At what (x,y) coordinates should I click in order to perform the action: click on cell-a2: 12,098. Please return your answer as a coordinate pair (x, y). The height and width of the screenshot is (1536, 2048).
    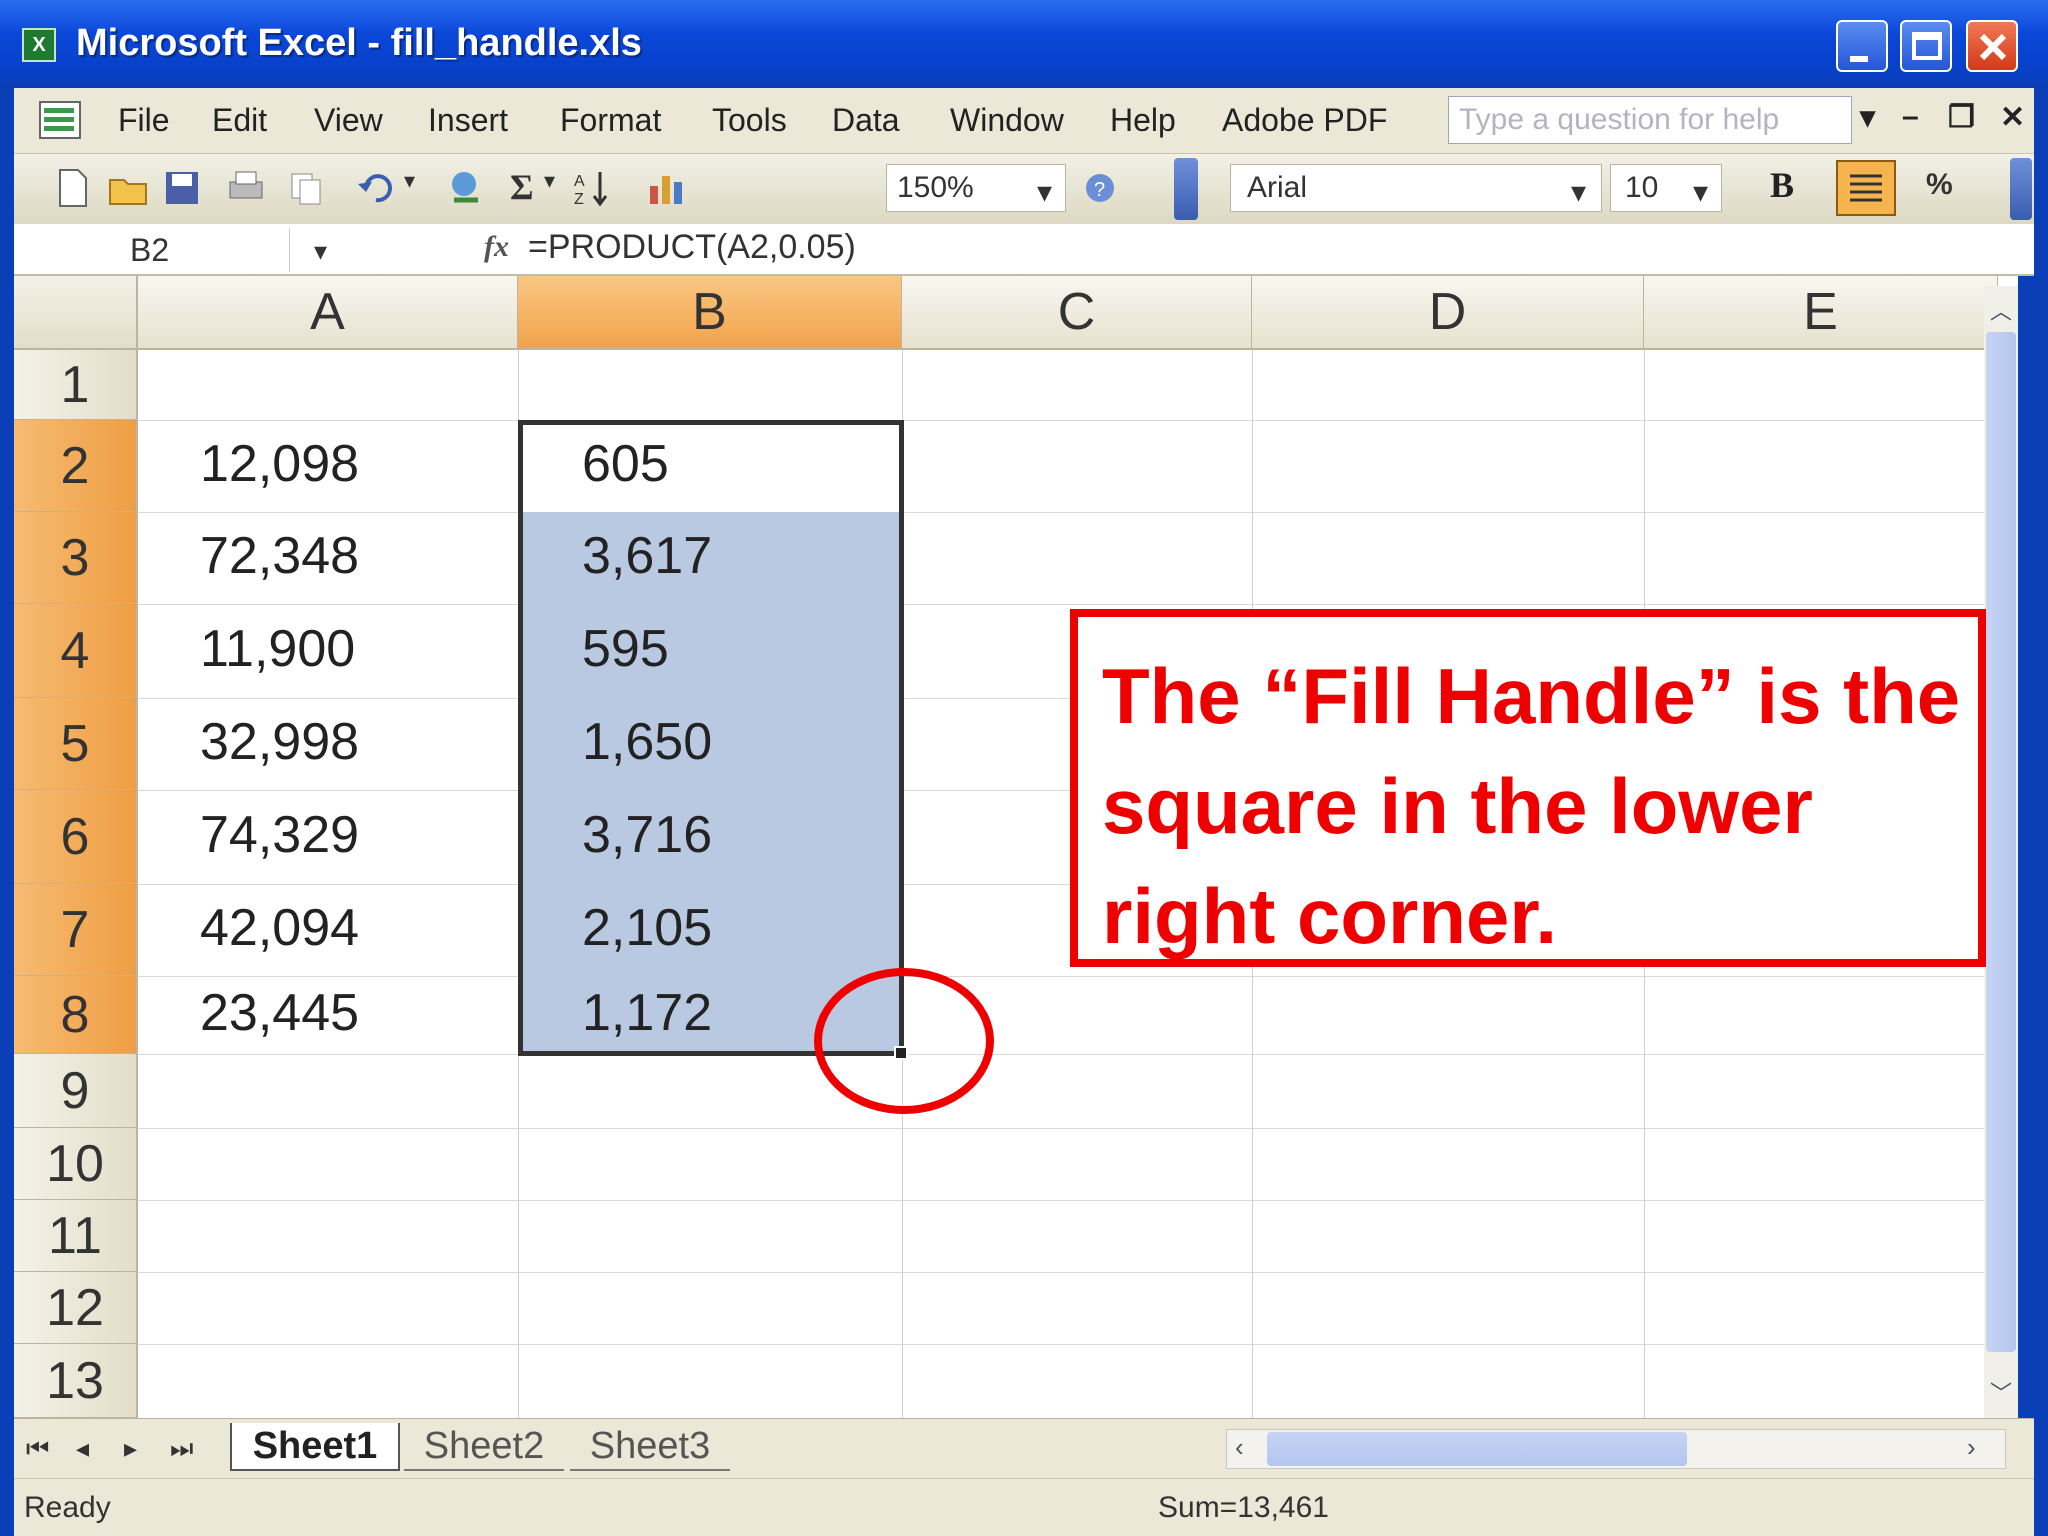
    Looking at the image, I should click on (279, 464).